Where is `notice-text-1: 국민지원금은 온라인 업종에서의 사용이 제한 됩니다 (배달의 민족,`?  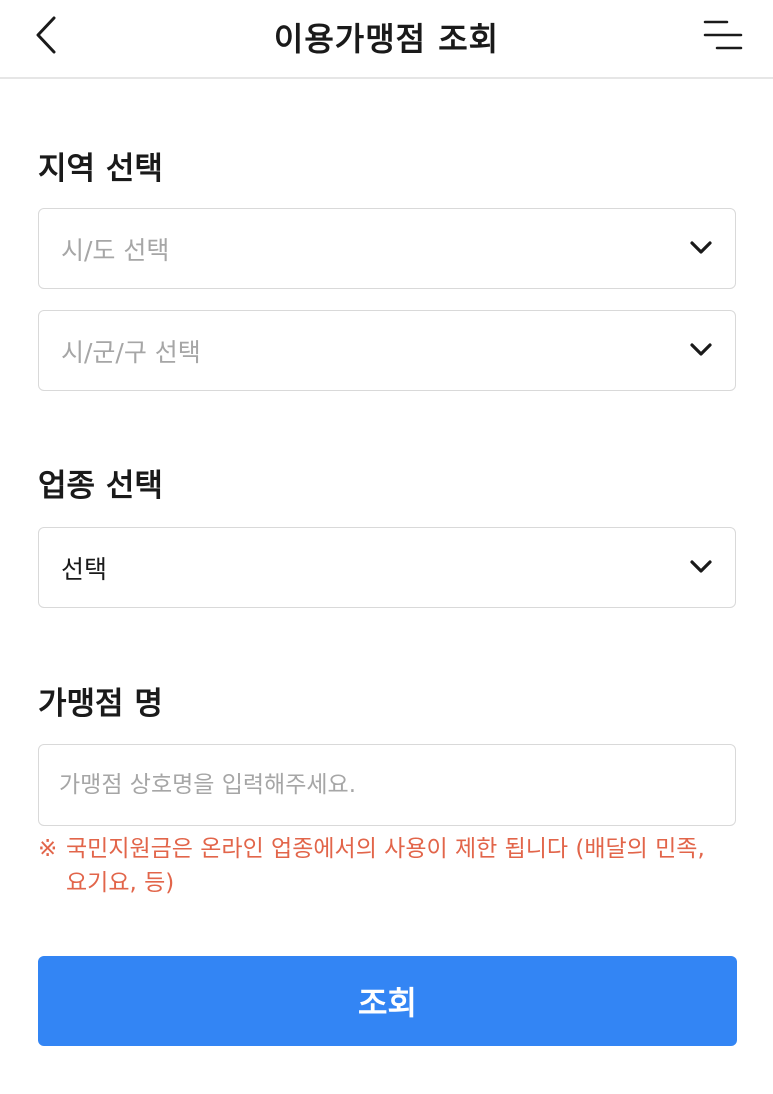
notice-text-1: 국민지원금은 온라인 업종에서의 사용이 제한 됩니다 (배달의 민족, is located at coordinates (385, 849).